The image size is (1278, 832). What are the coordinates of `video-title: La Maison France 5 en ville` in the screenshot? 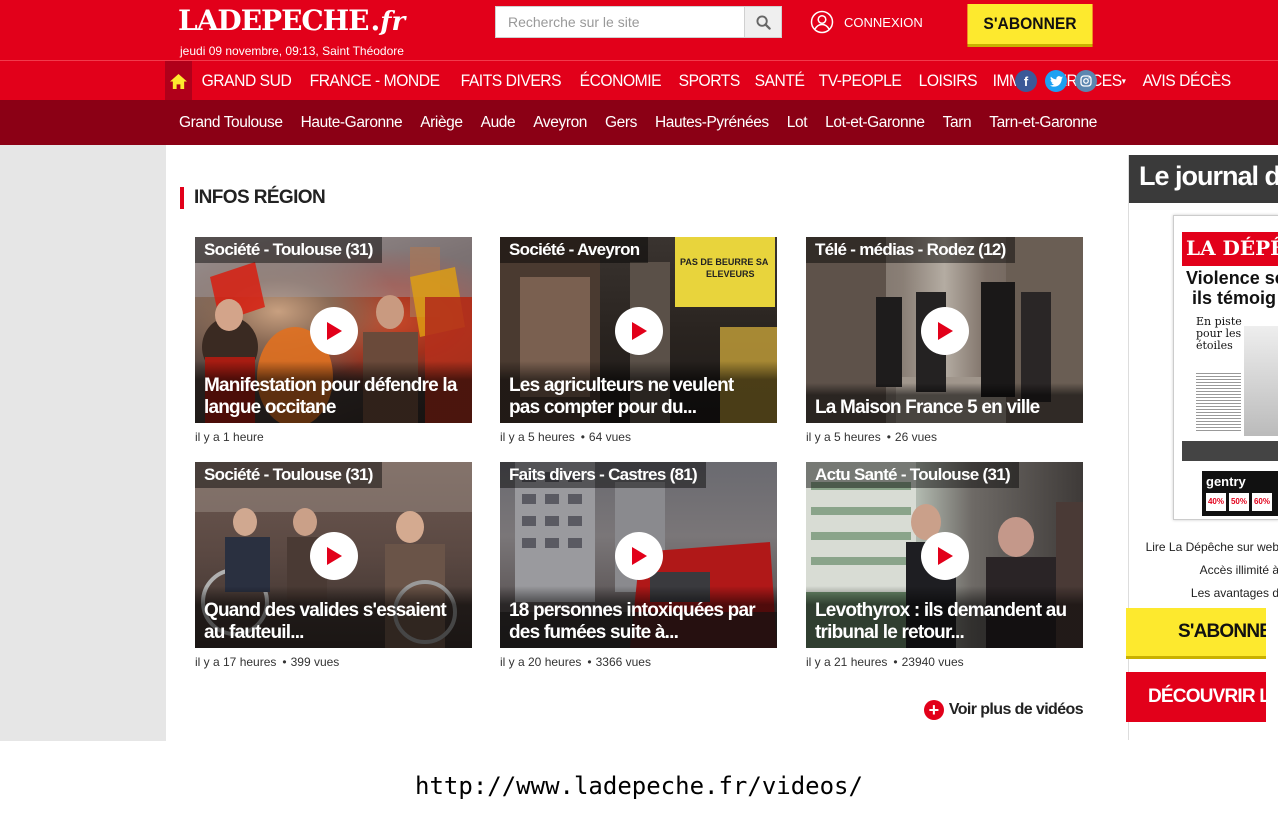 It's located at (944, 403).